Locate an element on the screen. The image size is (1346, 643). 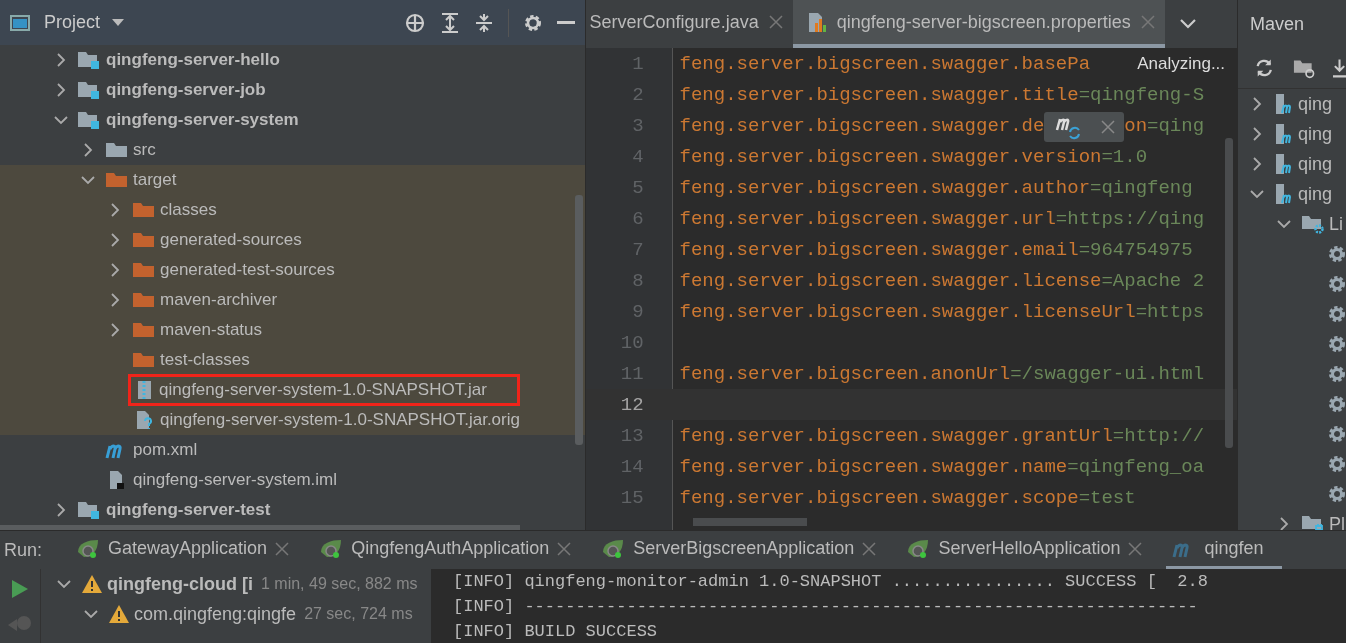
maven-tree-item: Li is located at coordinates (1336, 224).